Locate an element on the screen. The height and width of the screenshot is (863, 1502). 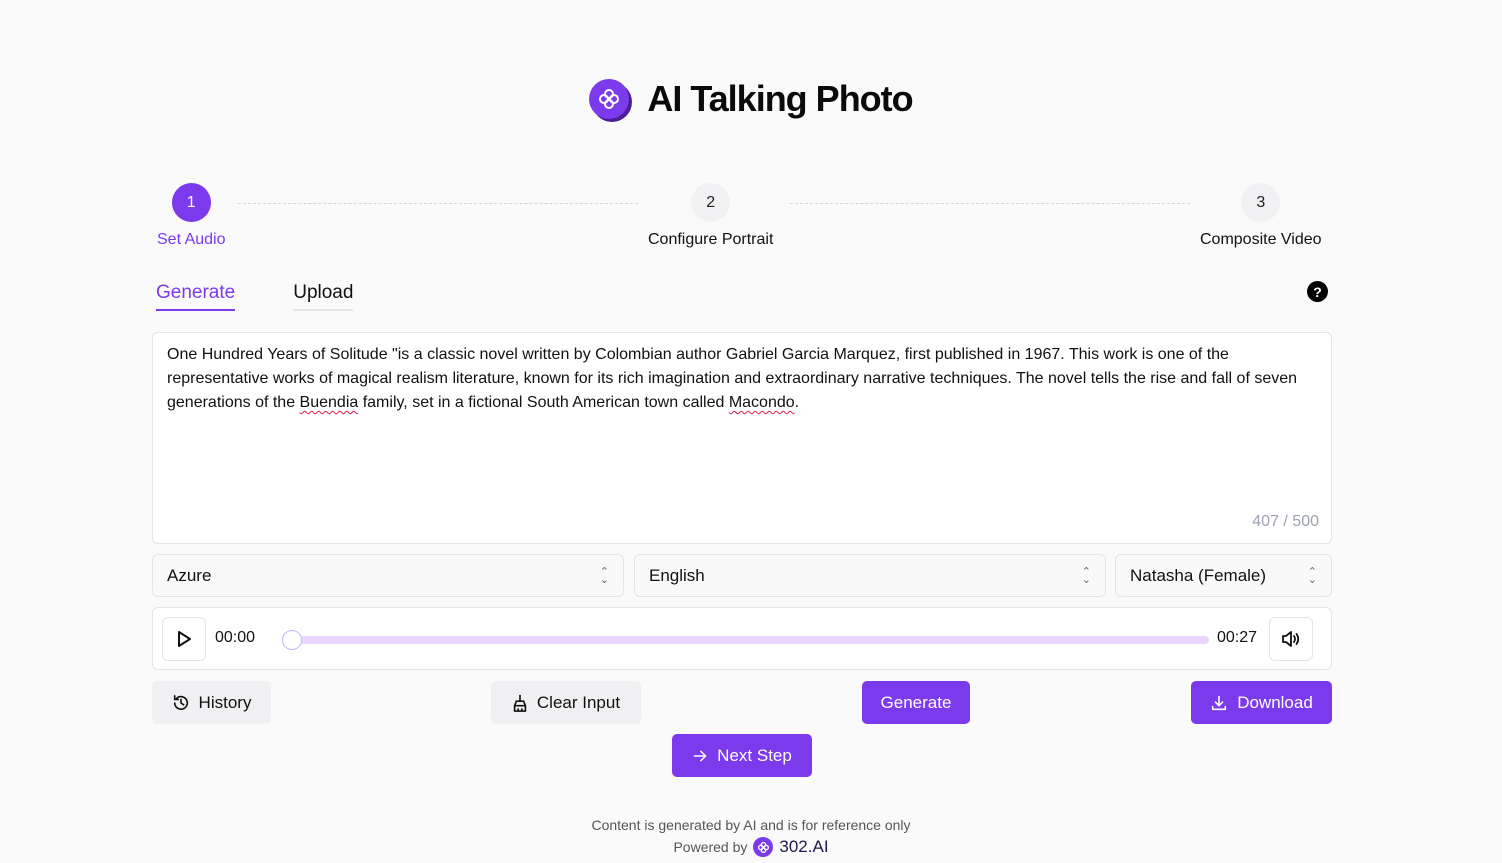
help-icon: ? is located at coordinates (1317, 291).